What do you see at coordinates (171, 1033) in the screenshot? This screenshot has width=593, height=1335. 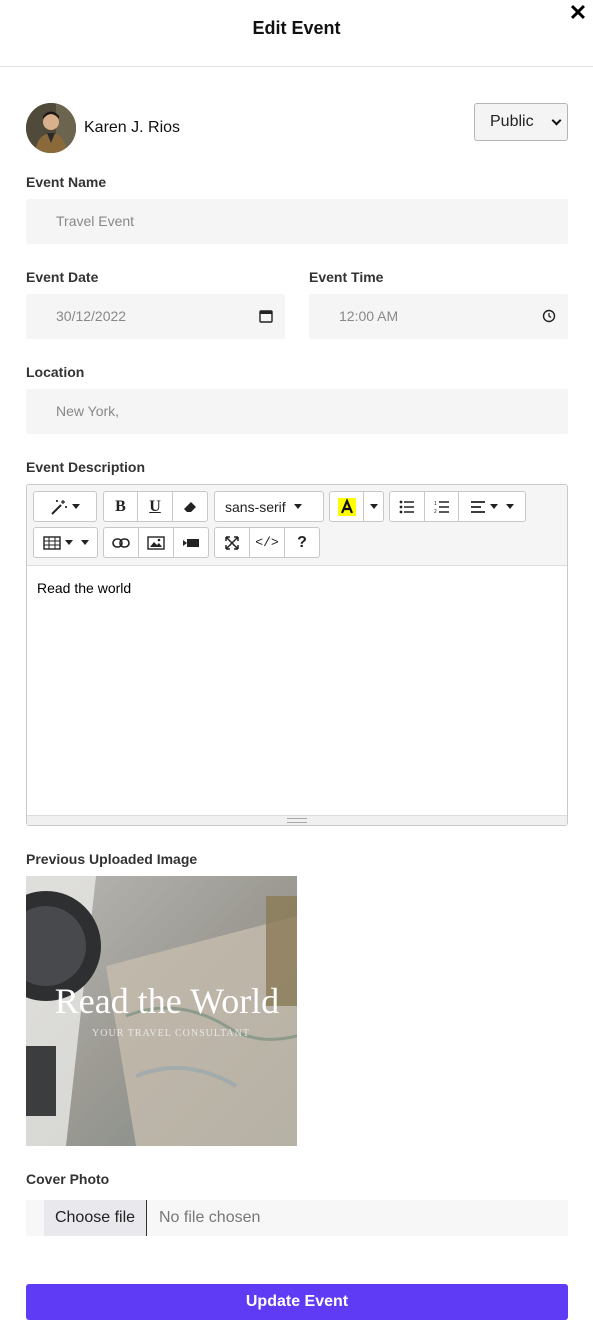 I see `image-subtitle-text: YOUR TRAVEL CONSULTANT` at bounding box center [171, 1033].